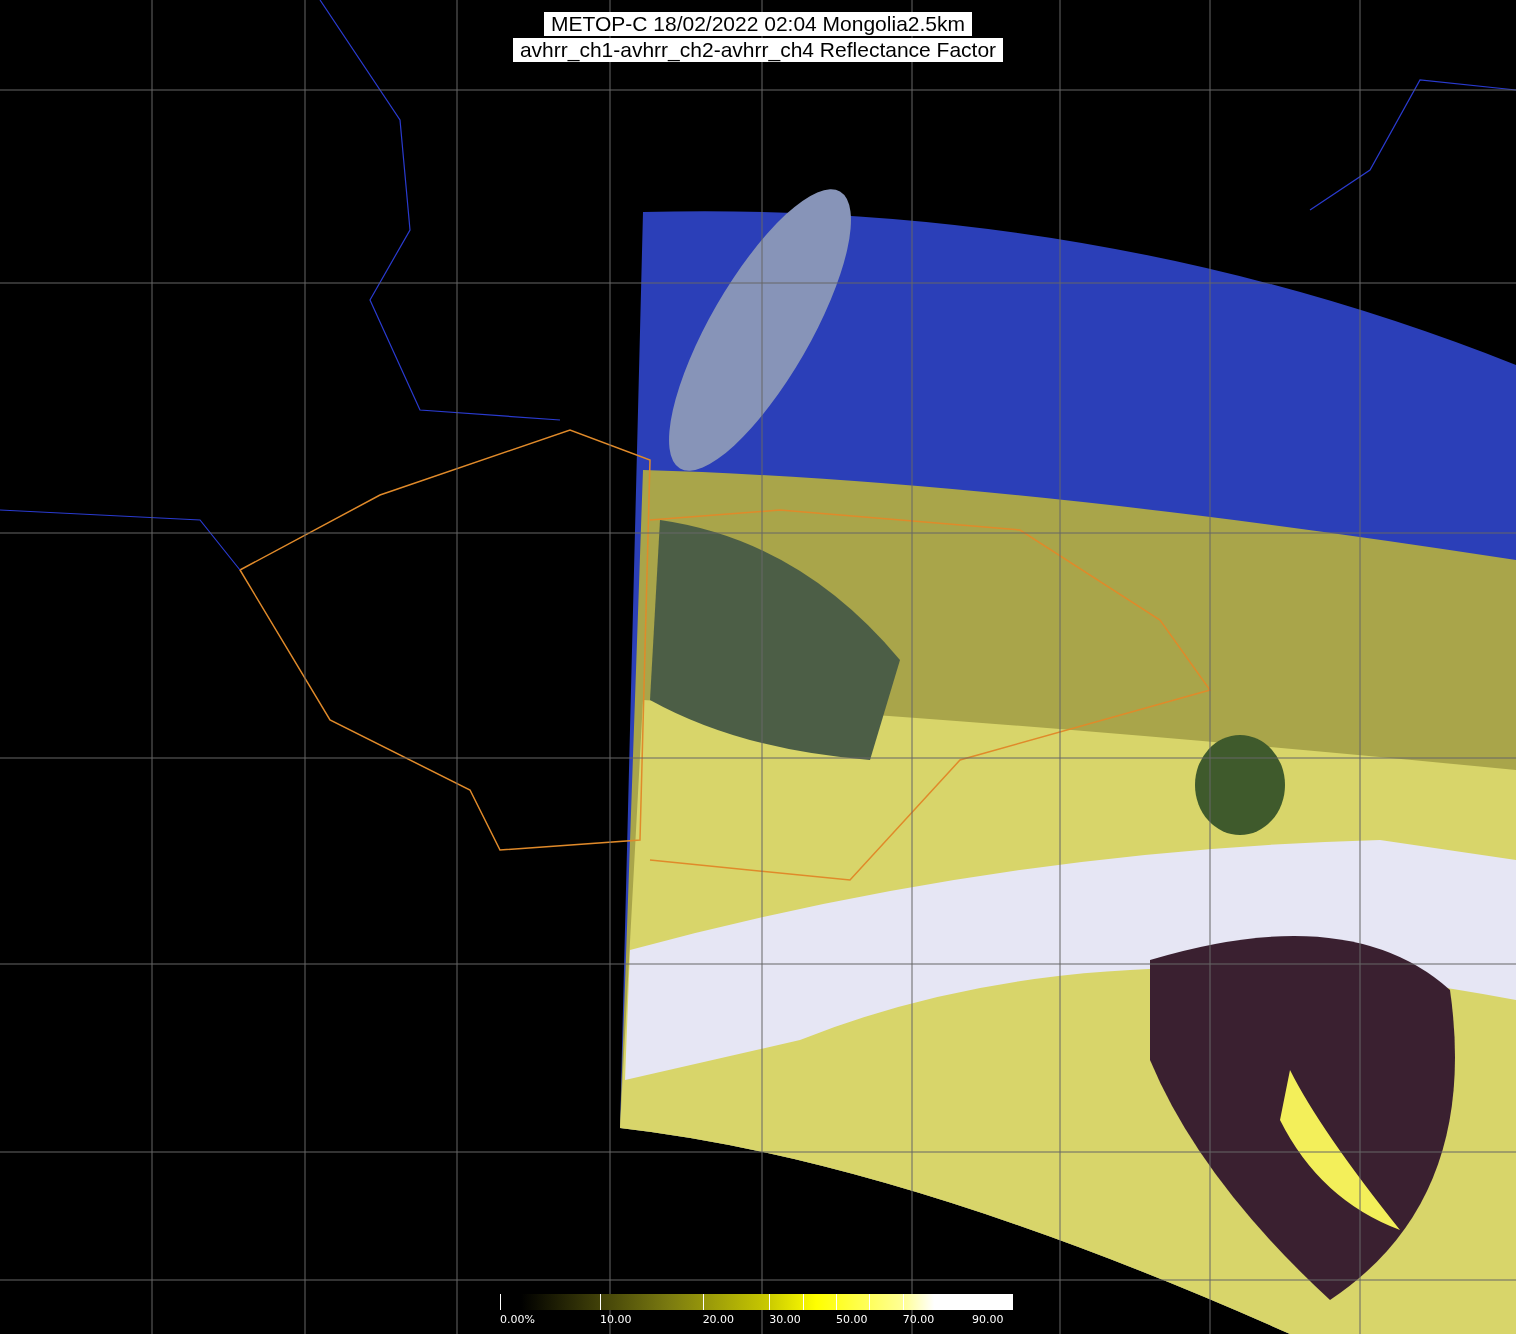 The width and height of the screenshot is (1516, 1334). I want to click on scale-label: 90.00, so click(987, 1320).